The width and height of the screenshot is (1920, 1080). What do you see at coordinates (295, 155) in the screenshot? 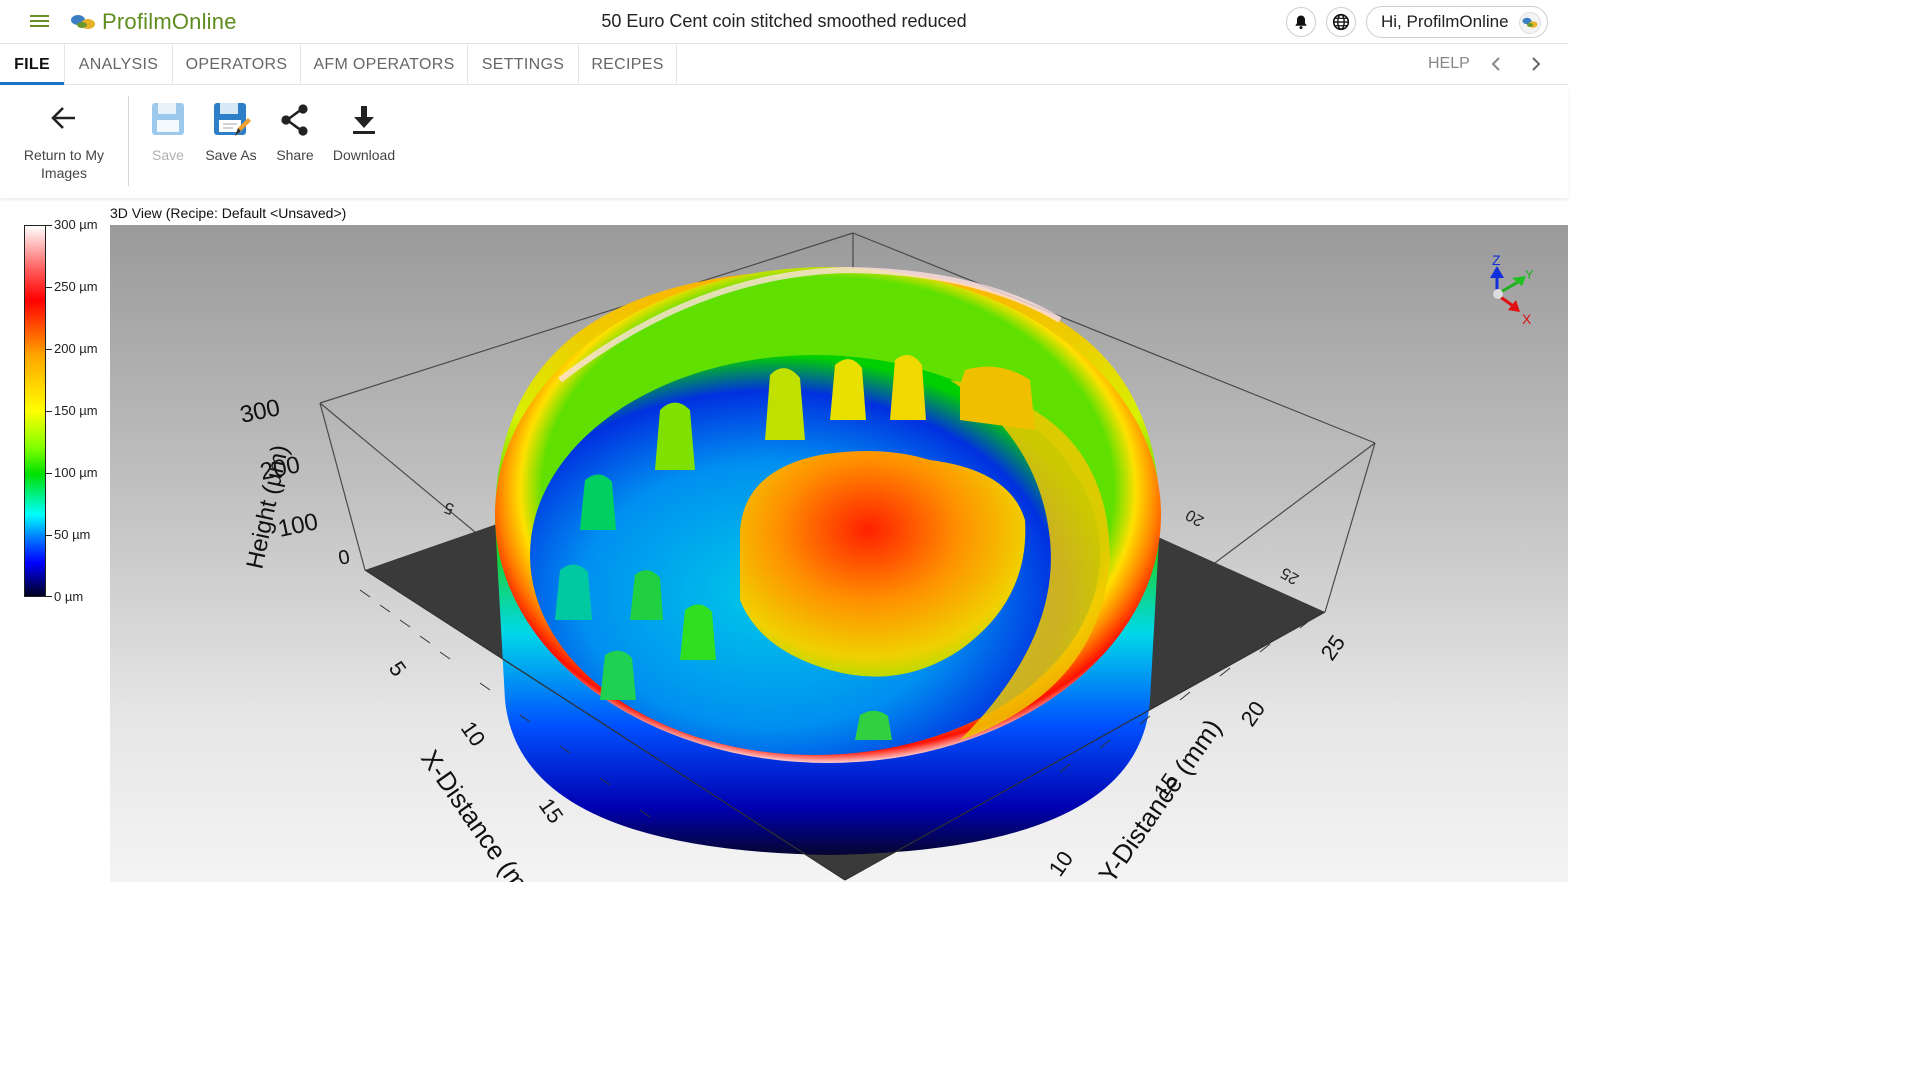
I see `share-label: Share` at bounding box center [295, 155].